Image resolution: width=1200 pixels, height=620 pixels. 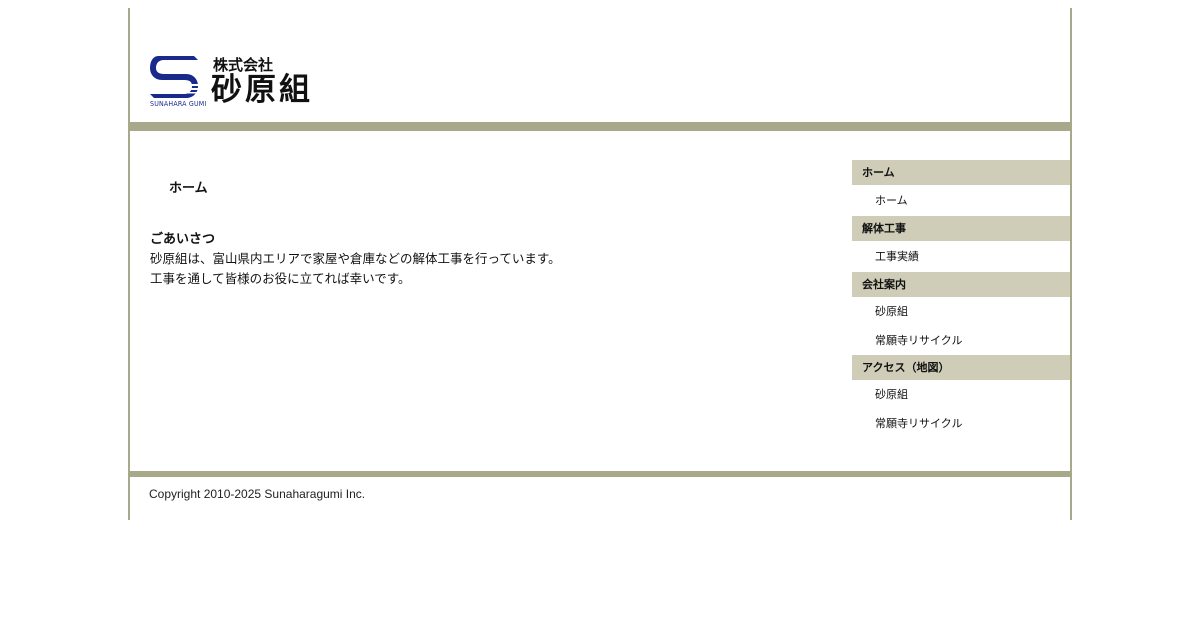 I want to click on header-divider, so click(x=600, y=126).